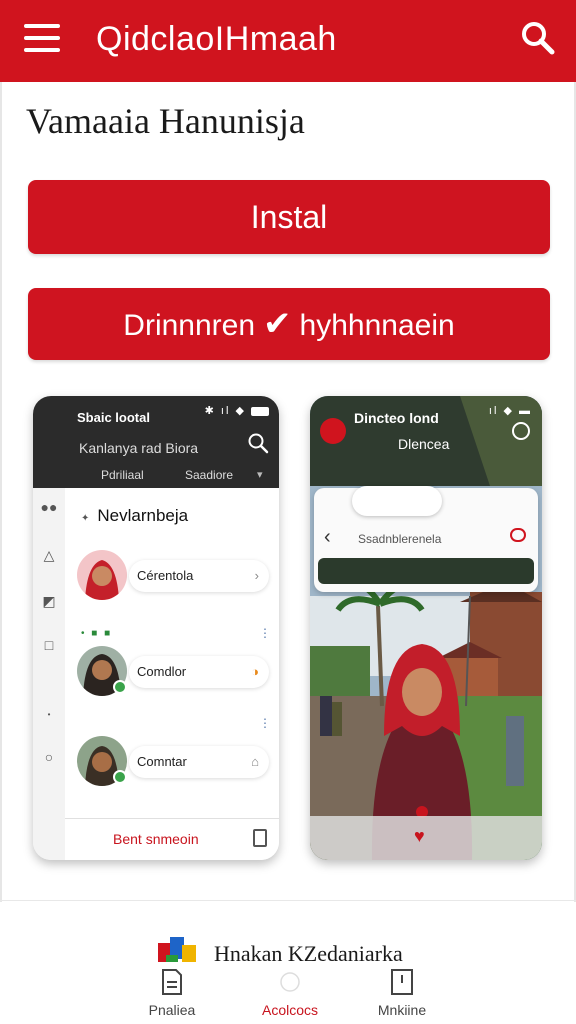 The width and height of the screenshot is (576, 1024). What do you see at coordinates (277, 324) in the screenshot?
I see `checkmark-icon: ✔` at bounding box center [277, 324].